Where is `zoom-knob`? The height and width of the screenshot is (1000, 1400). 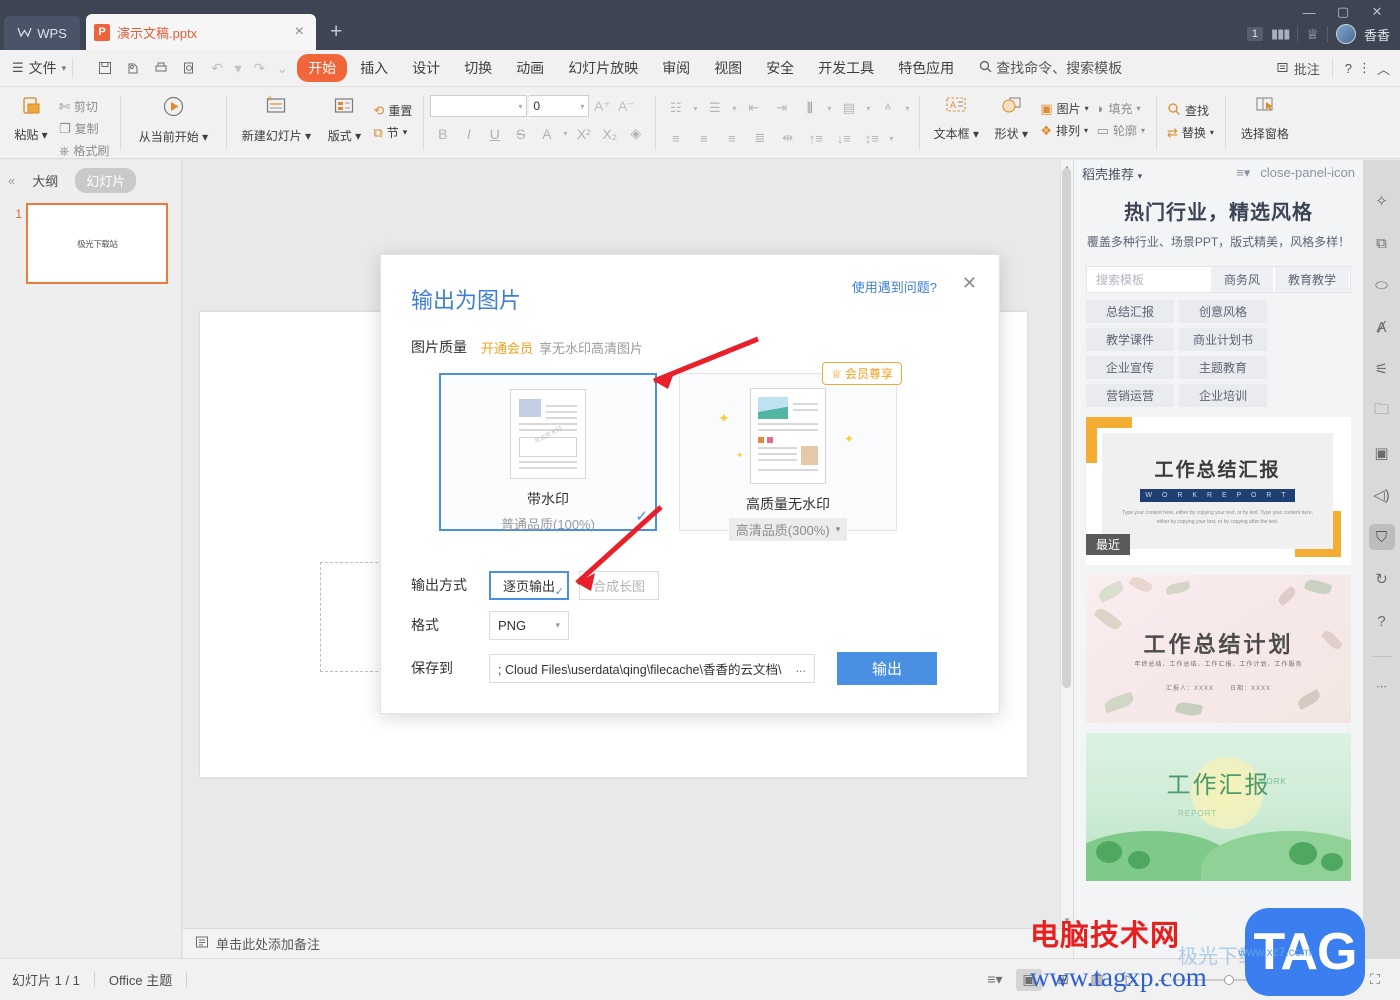 zoom-knob is located at coordinates (1229, 979).